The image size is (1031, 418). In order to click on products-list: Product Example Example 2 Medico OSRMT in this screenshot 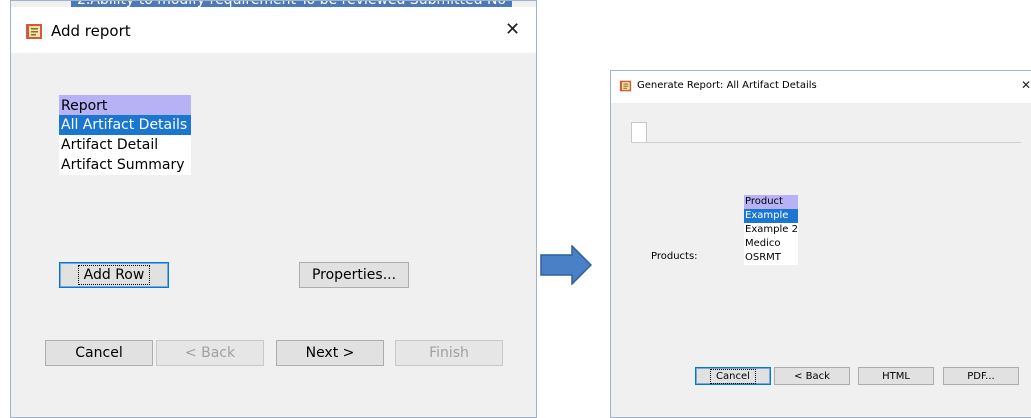, I will do `click(771, 230)`.